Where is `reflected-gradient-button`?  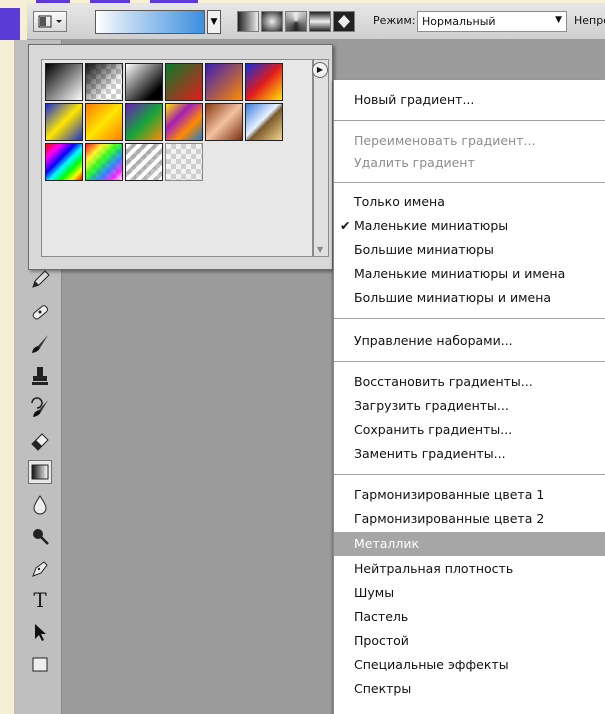
reflected-gradient-button is located at coordinates (320, 21).